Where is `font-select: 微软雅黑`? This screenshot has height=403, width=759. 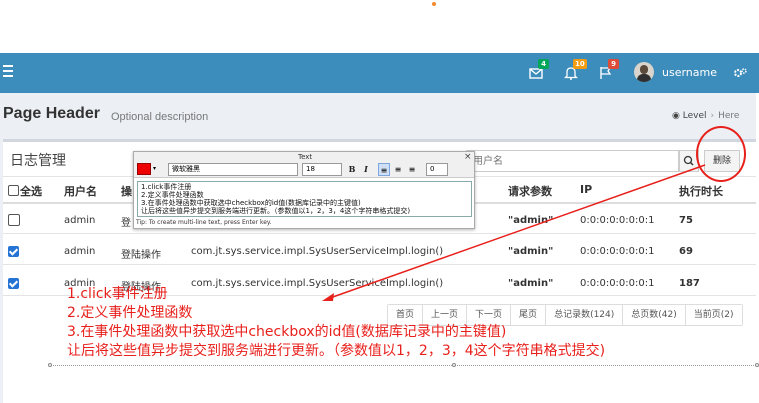
font-select: 微软雅黑 is located at coordinates (233, 169).